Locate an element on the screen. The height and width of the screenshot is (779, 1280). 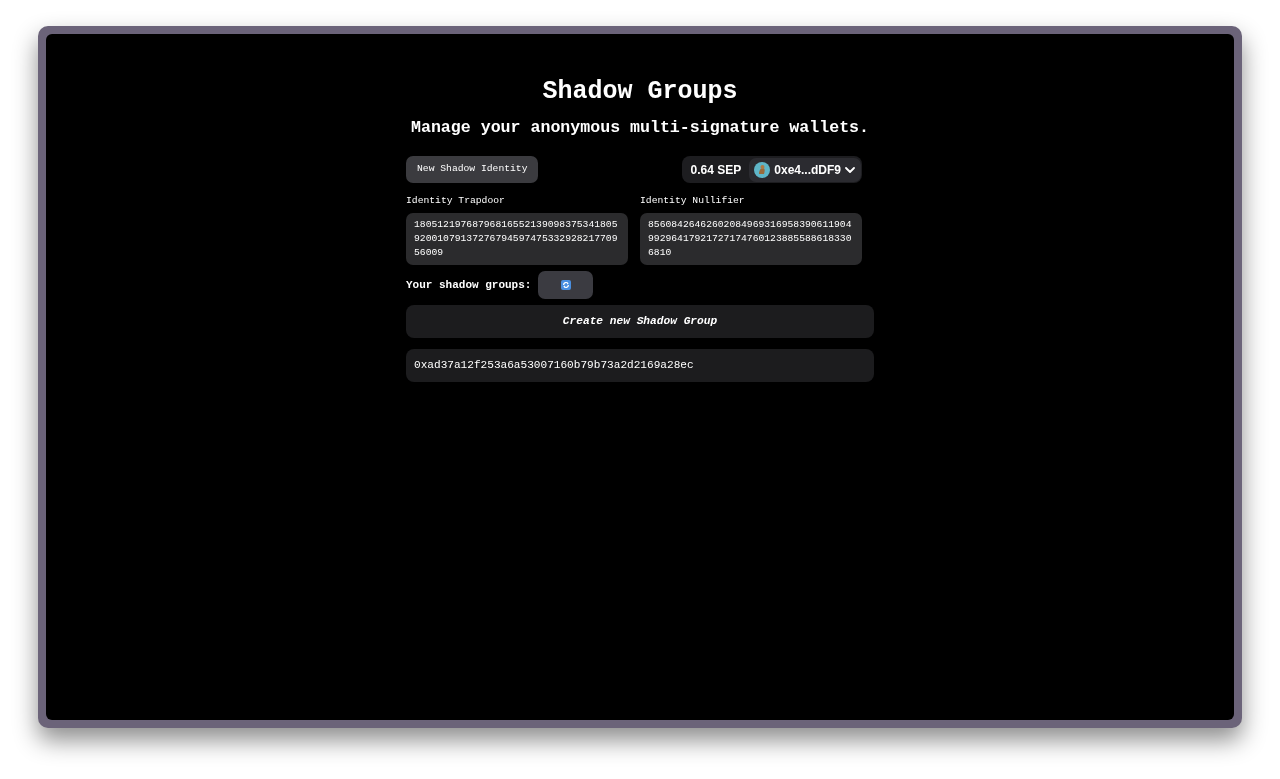
refresh-button is located at coordinates (566, 285).